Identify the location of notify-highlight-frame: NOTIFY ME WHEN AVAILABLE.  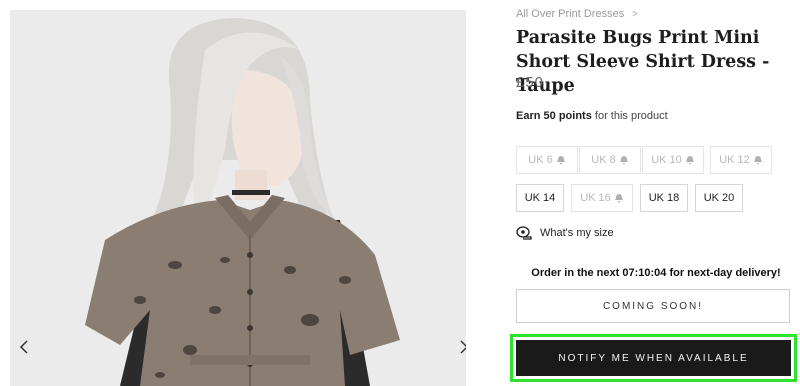
(653, 358).